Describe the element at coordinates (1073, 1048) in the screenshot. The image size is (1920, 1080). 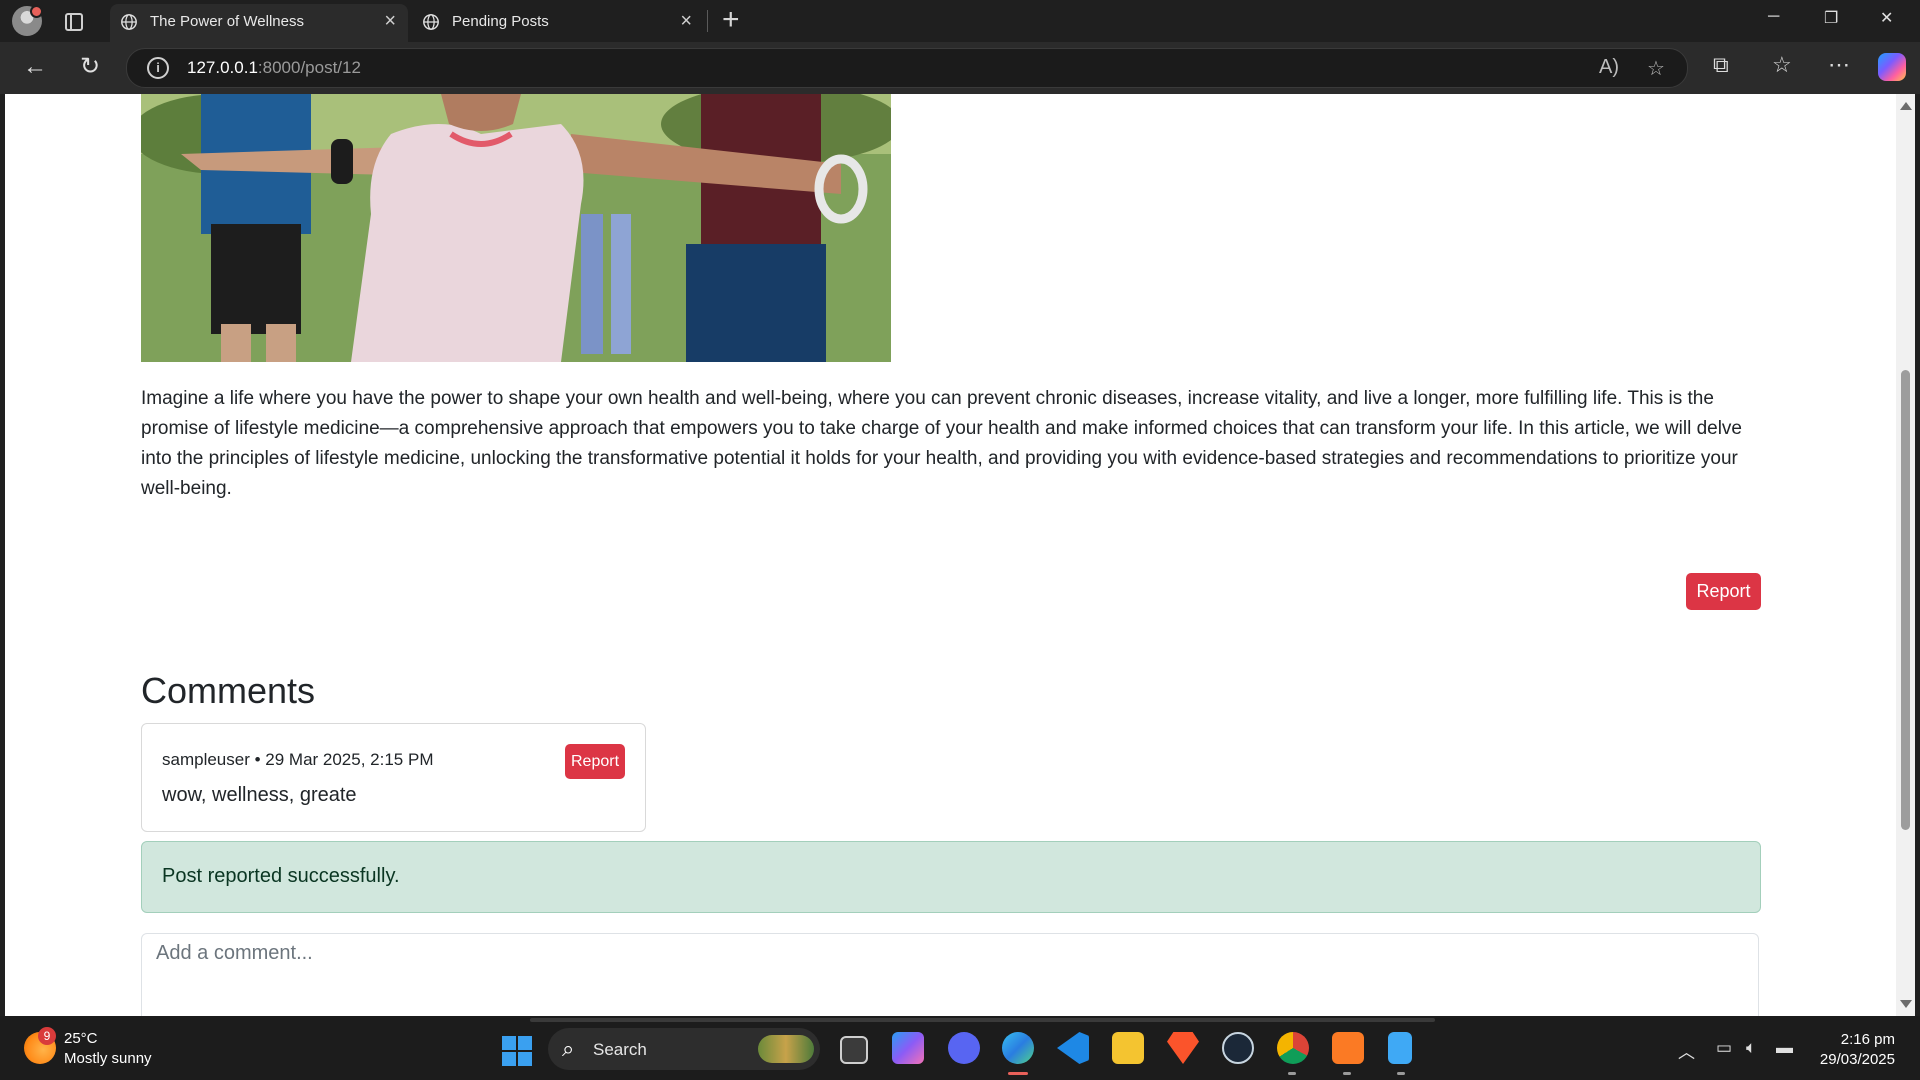
I see `vscode-icon` at that location.